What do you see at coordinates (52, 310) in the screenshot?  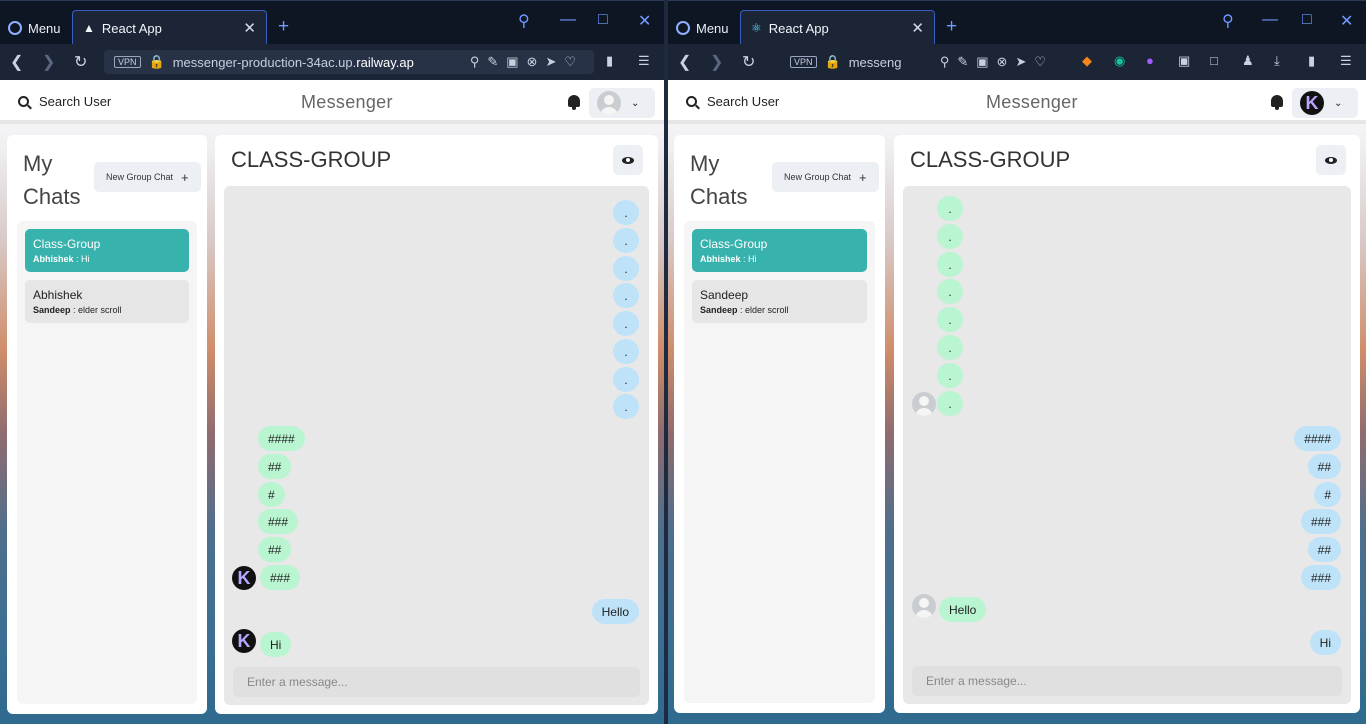 I see `chat-last-sender: Sandeep` at bounding box center [52, 310].